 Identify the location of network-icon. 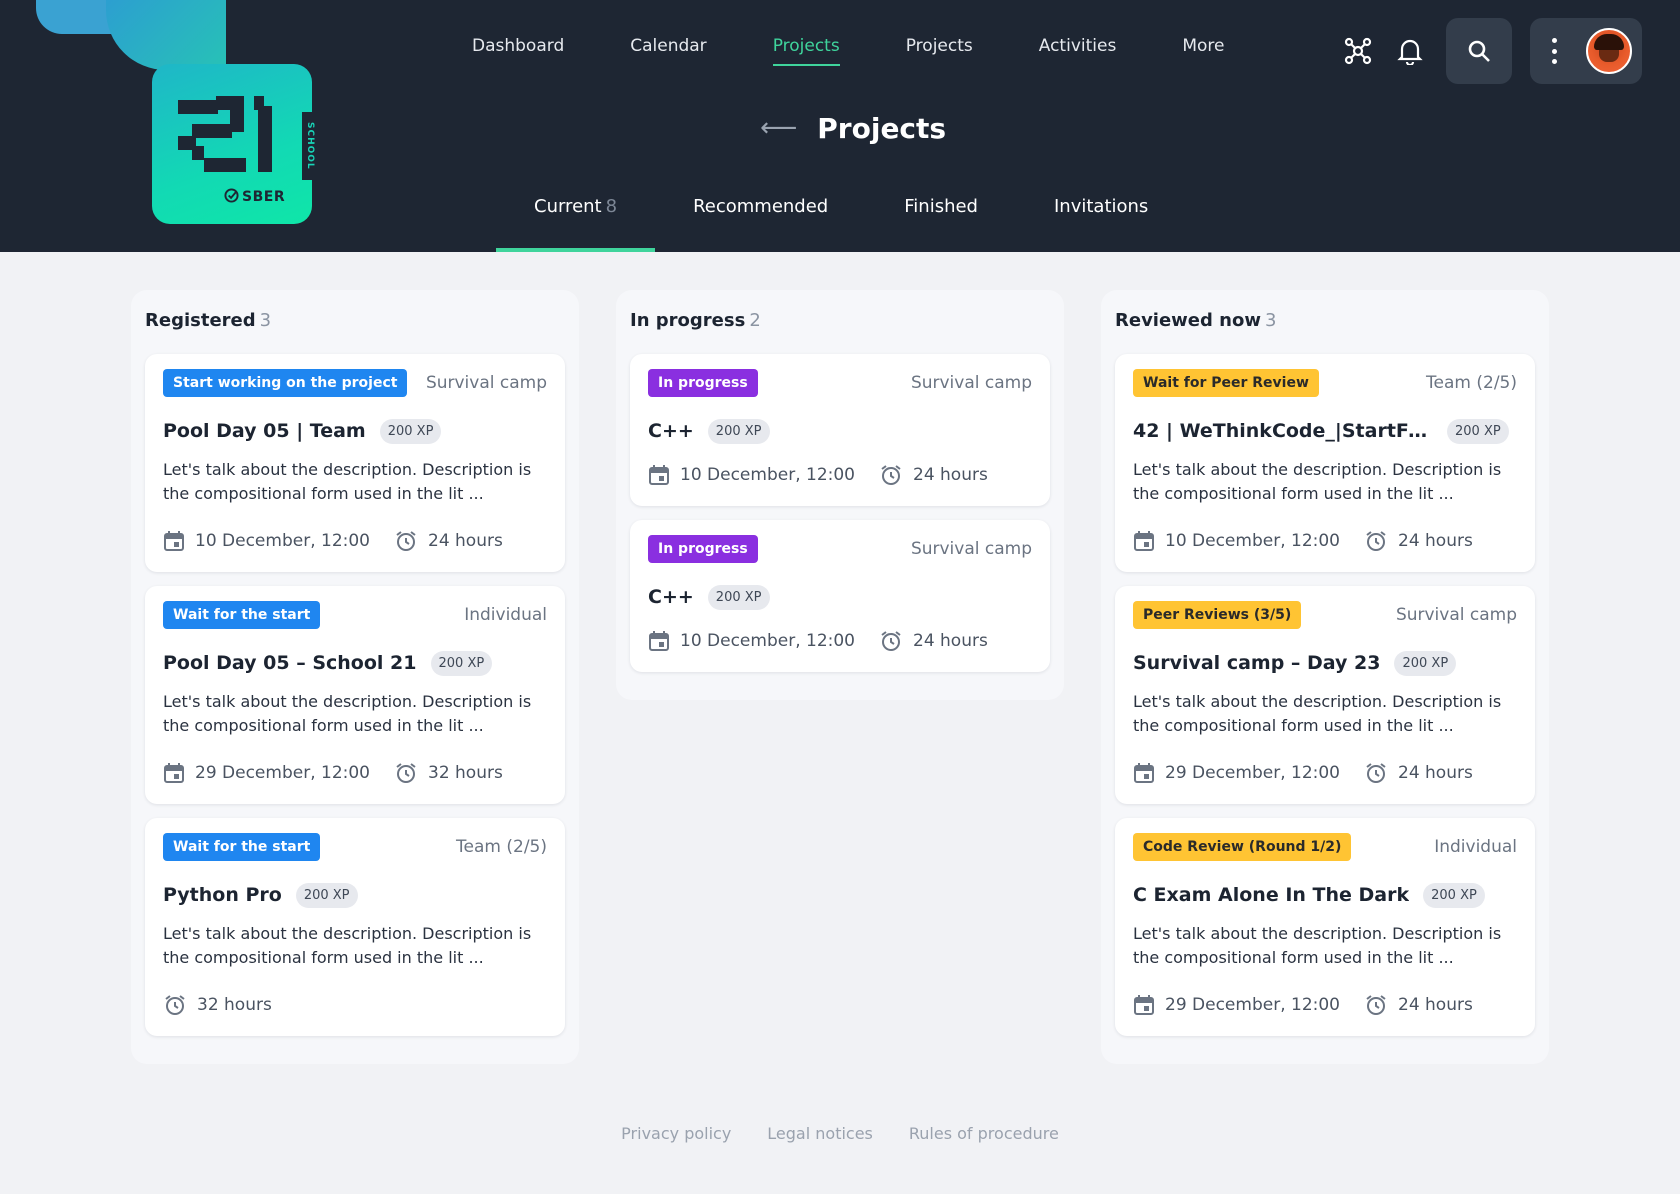
(1358, 51).